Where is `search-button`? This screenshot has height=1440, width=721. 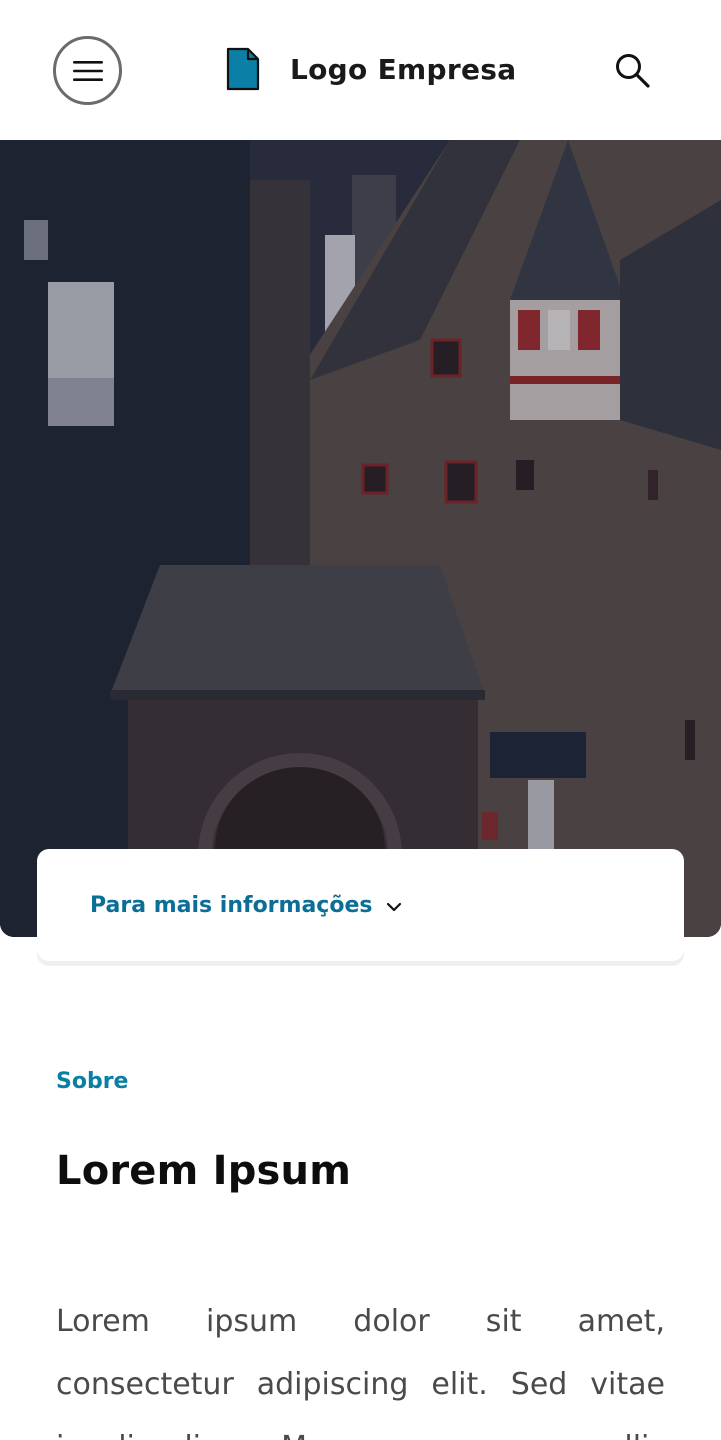
search-button is located at coordinates (633, 71).